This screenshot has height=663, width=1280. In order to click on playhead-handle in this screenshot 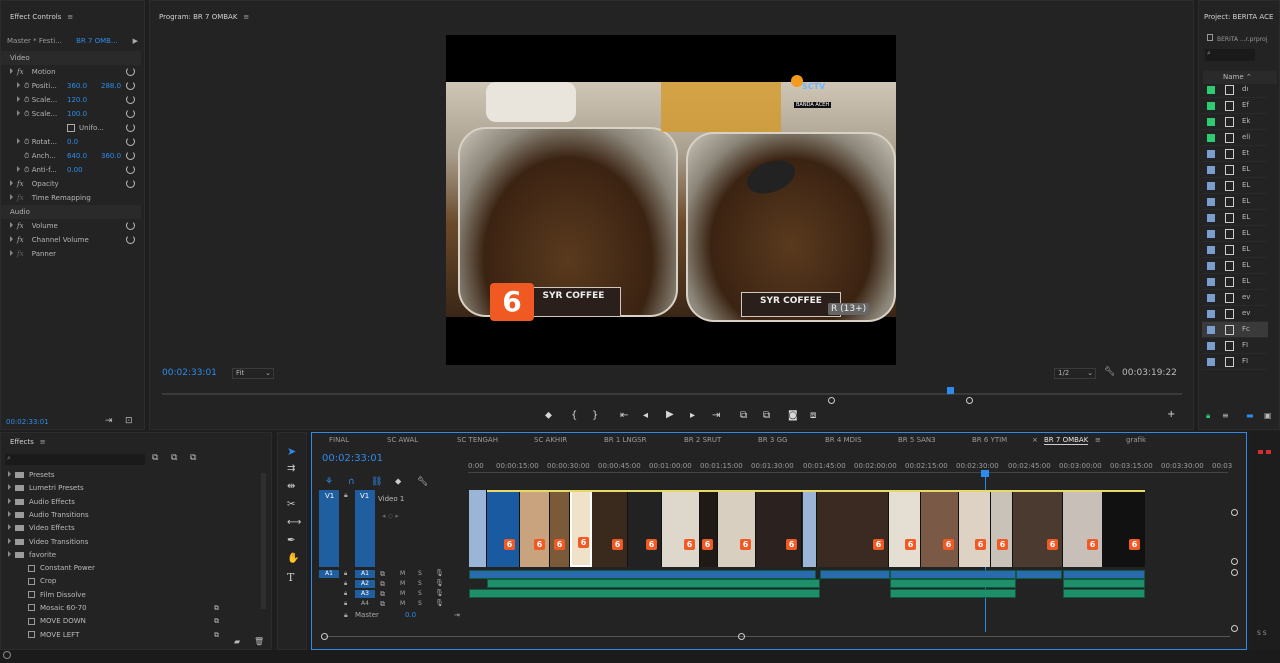, I will do `click(951, 390)`.